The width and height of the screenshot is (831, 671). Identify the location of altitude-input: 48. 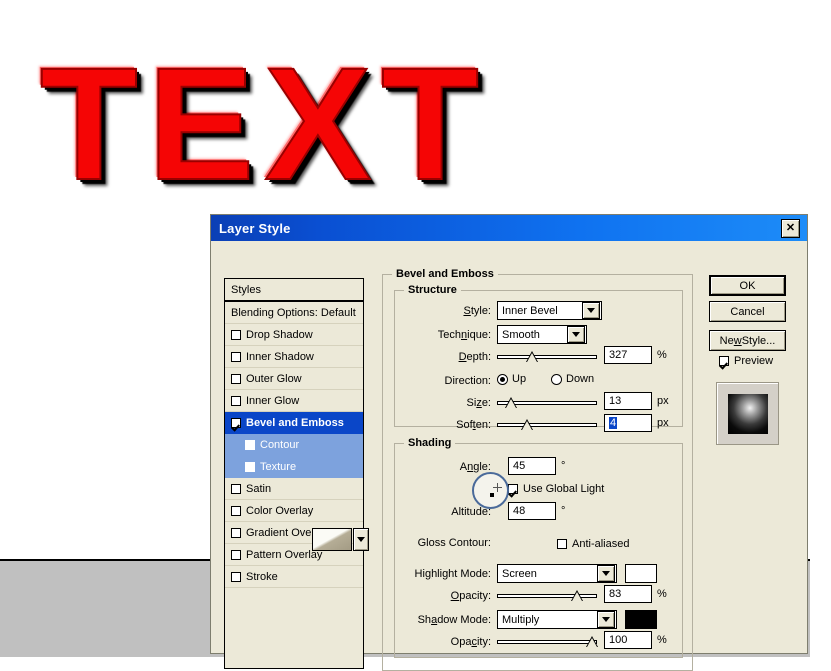
(532, 511).